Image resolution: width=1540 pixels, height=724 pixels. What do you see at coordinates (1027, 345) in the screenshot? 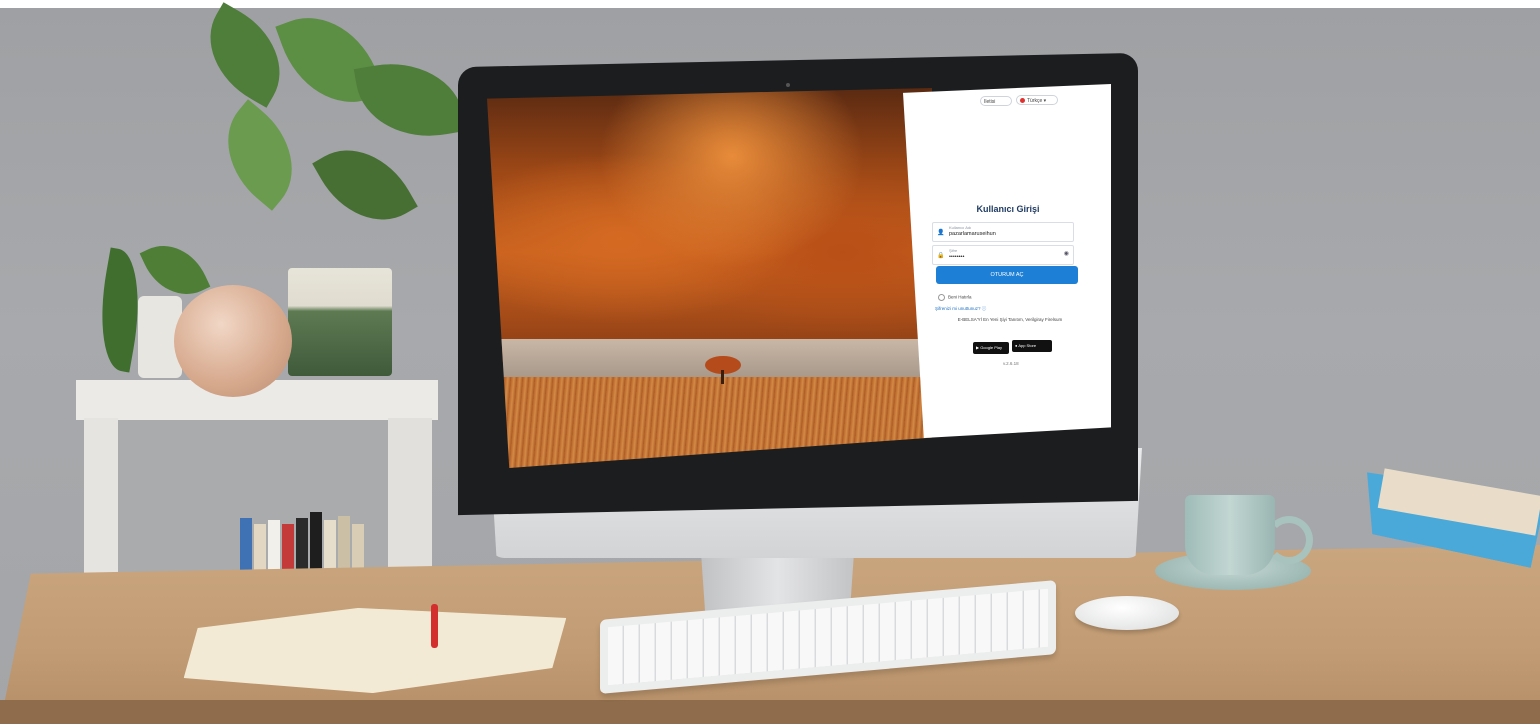
I see `app-store-label: App Store` at bounding box center [1027, 345].